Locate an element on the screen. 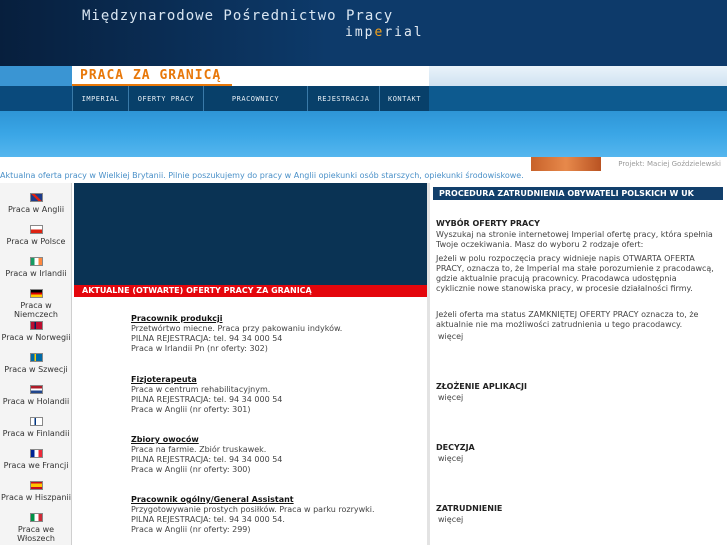  sweden-flag-icon is located at coordinates (36, 357).